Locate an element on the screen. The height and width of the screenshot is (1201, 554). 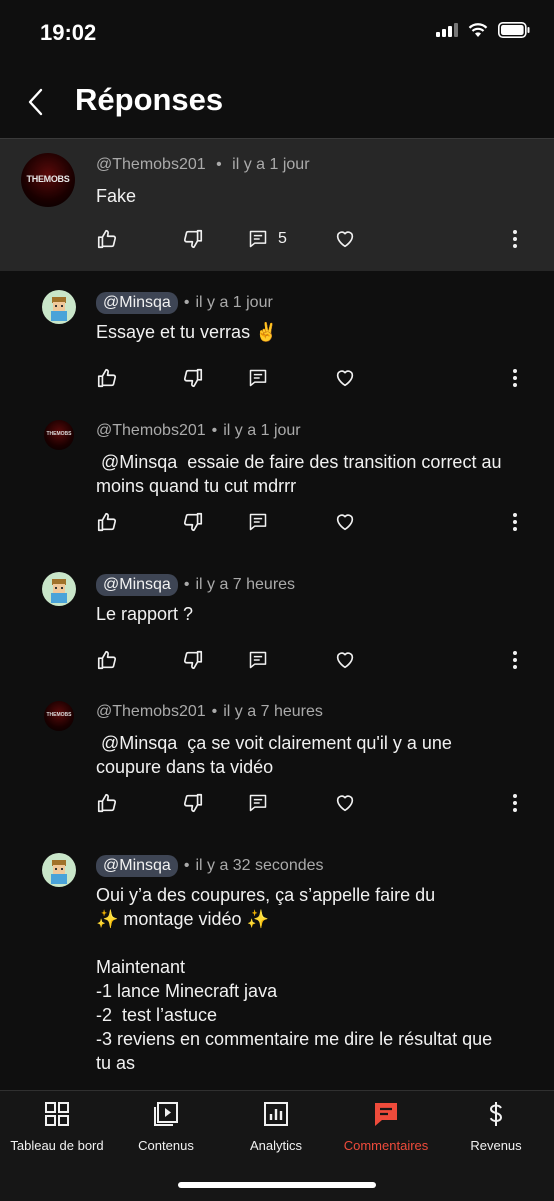
avatar-logo-text: THEMOBS is located at coordinates (59, 434).